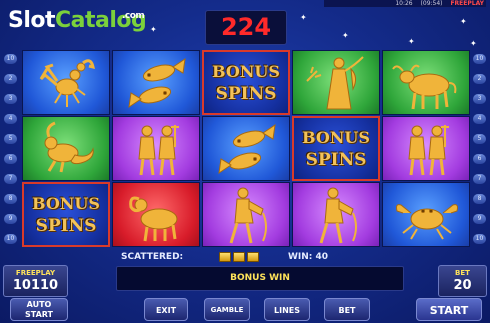 The height and width of the screenshot is (323, 490). I want to click on scatter-count-indicator, so click(240, 259).